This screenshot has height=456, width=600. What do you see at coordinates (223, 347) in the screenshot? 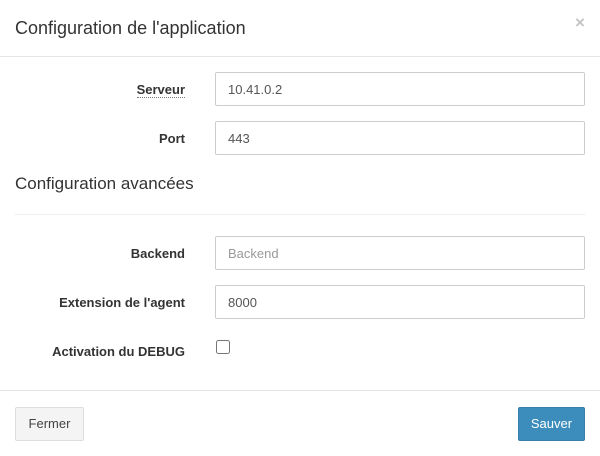
I see `debug-checkbox` at bounding box center [223, 347].